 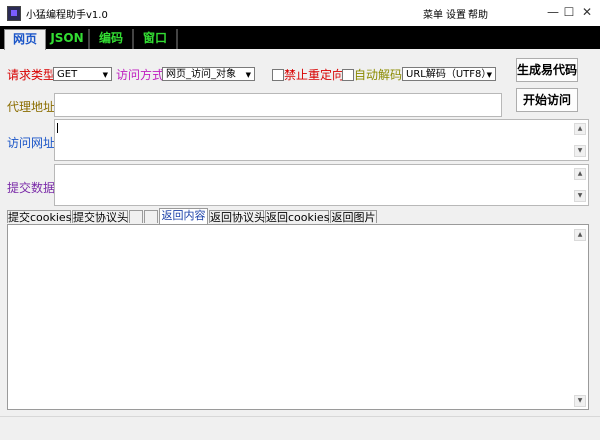 I want to click on proxy-label: 代理地址, so click(x=31, y=107).